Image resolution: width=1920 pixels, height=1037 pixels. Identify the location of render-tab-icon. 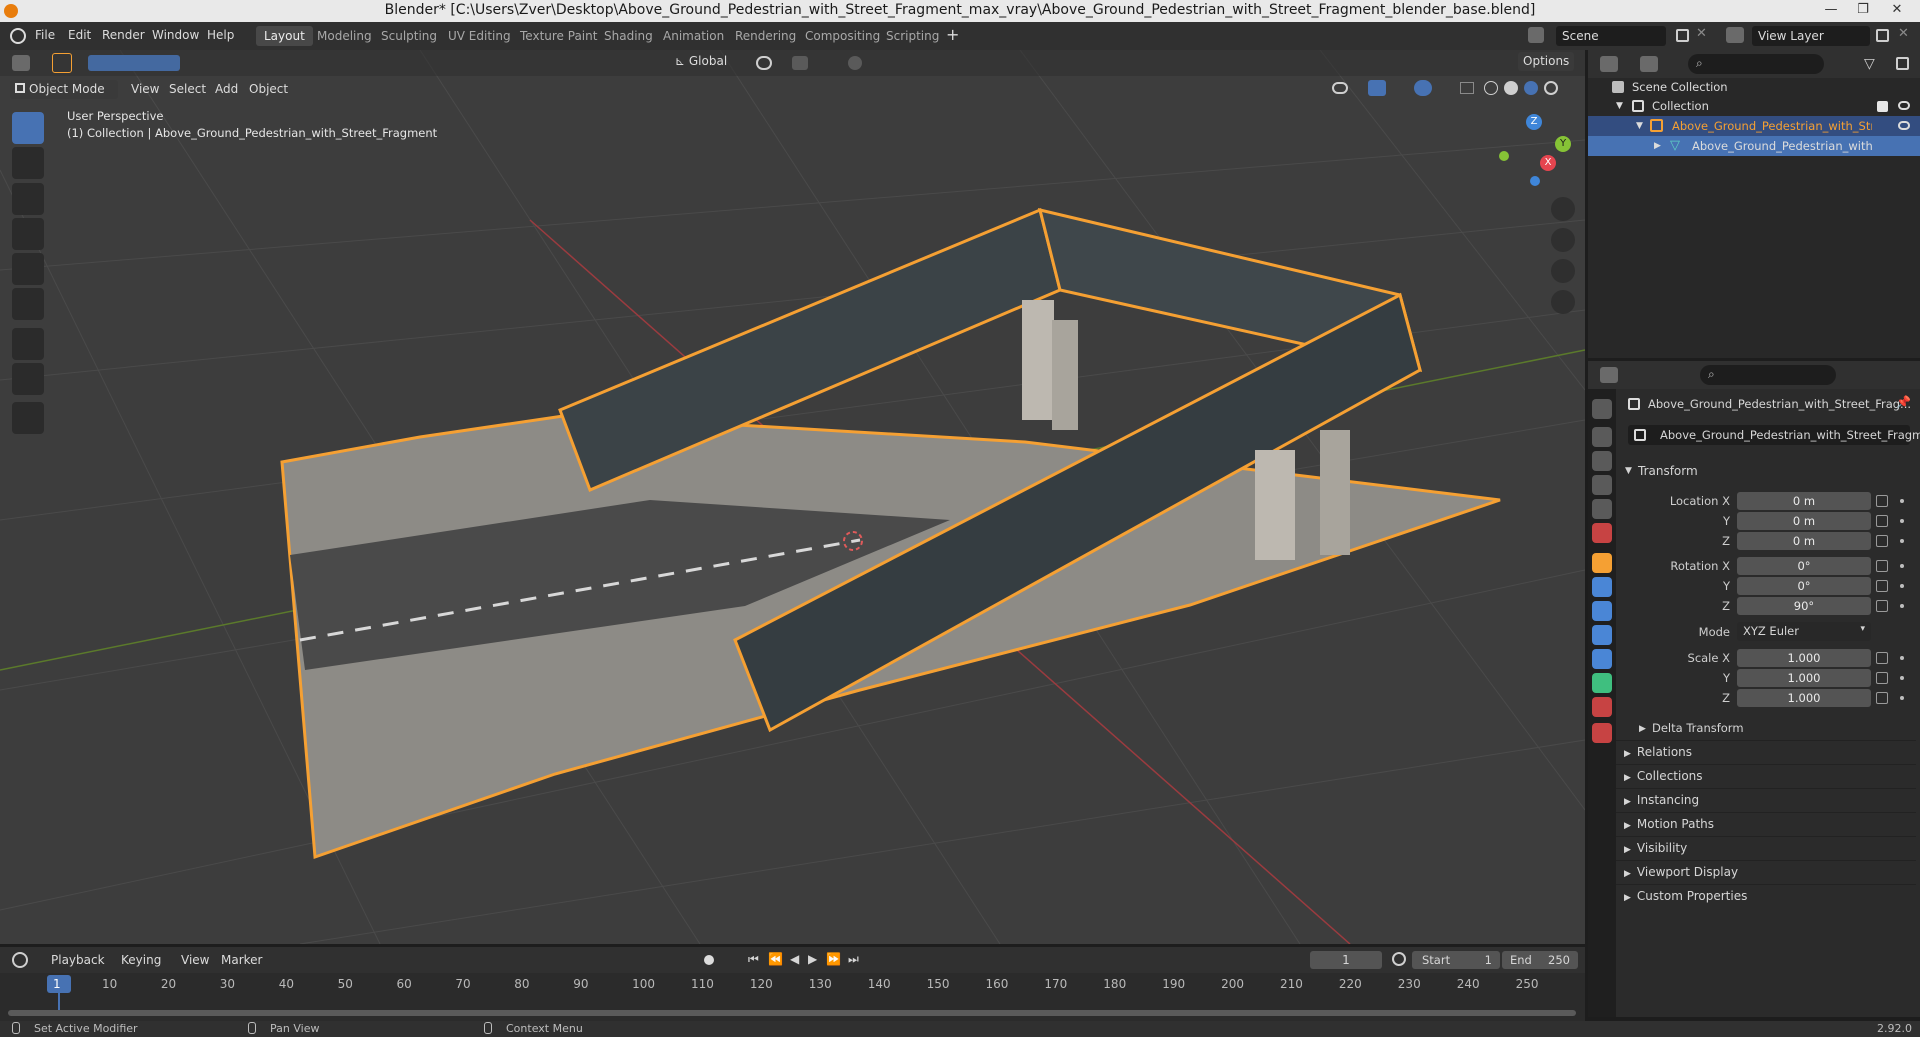
(1602, 437).